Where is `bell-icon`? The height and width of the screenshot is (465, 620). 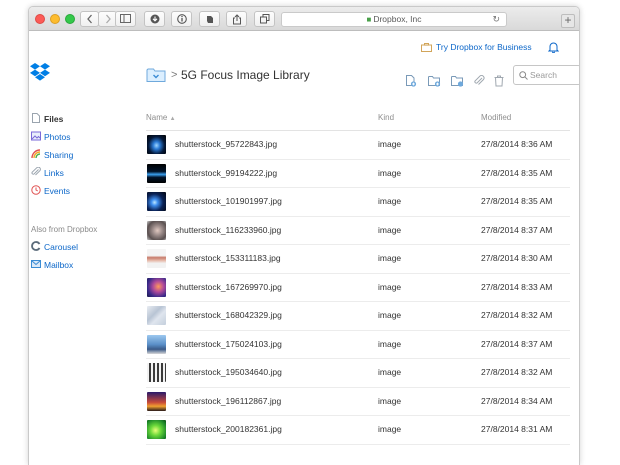
bell-icon is located at coordinates (553, 49).